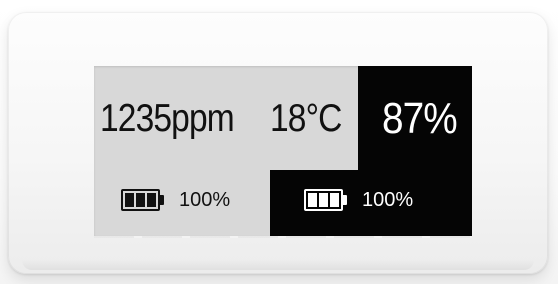 Image resolution: width=558 pixels, height=284 pixels. I want to click on battery-status-left: 100%, so click(175, 200).